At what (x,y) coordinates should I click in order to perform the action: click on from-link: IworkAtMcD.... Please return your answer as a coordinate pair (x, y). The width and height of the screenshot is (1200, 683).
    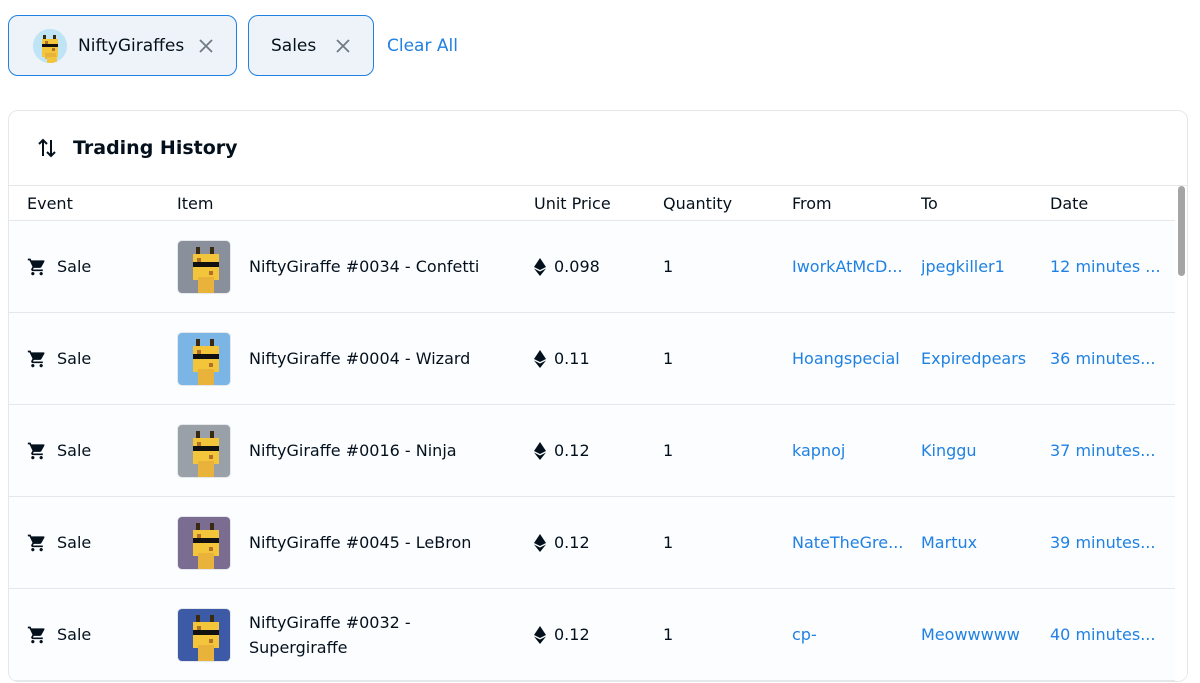
    Looking at the image, I should click on (856, 266).